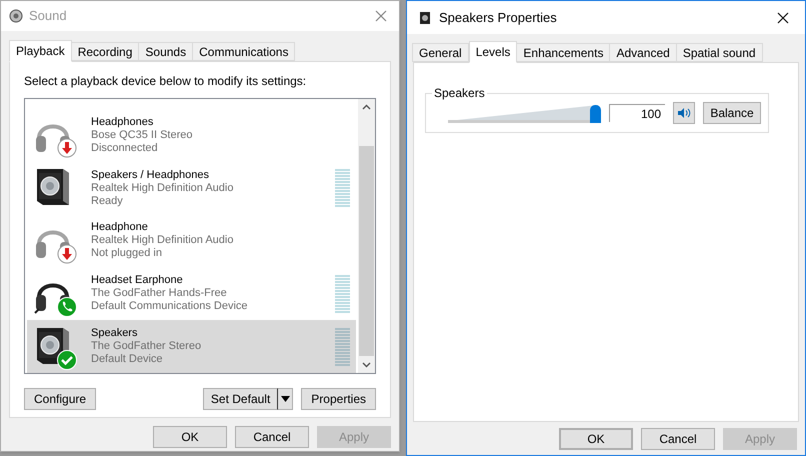  I want to click on device-status: Default Device, so click(127, 359).